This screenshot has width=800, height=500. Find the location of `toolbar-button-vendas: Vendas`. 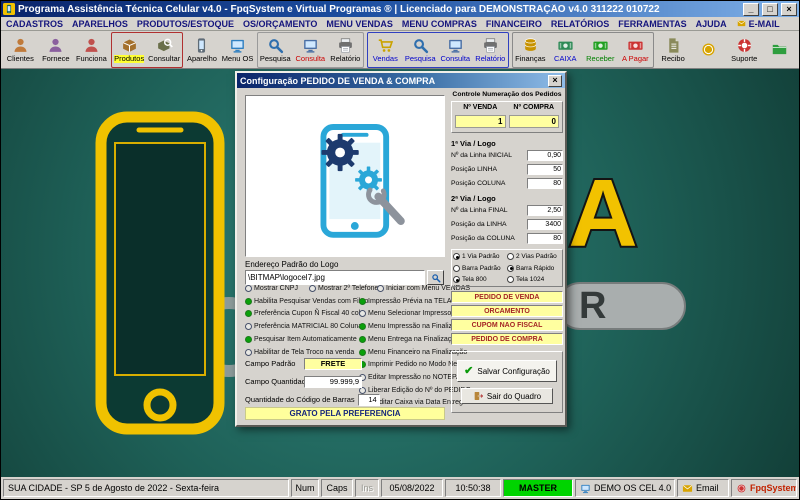

toolbar-button-vendas: Vendas is located at coordinates (385, 50).